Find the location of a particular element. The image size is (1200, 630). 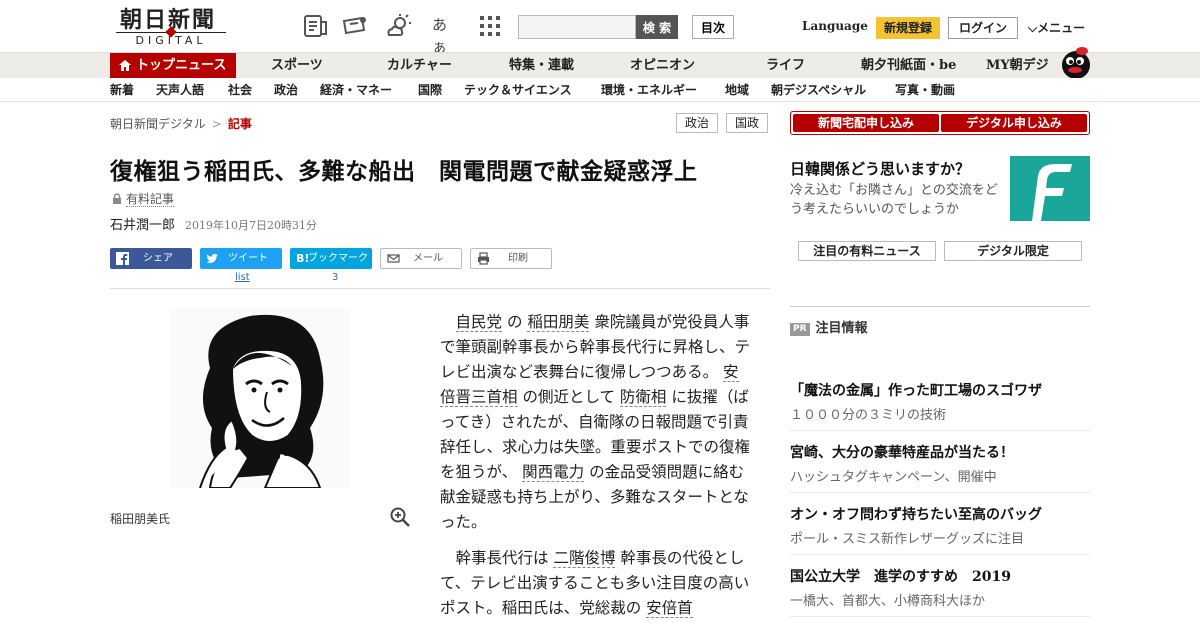

nav-life: ライフ is located at coordinates (785, 66).